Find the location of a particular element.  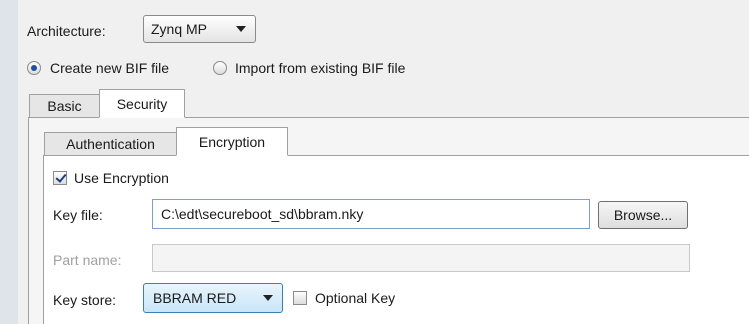

tab-security: Security is located at coordinates (142, 103).